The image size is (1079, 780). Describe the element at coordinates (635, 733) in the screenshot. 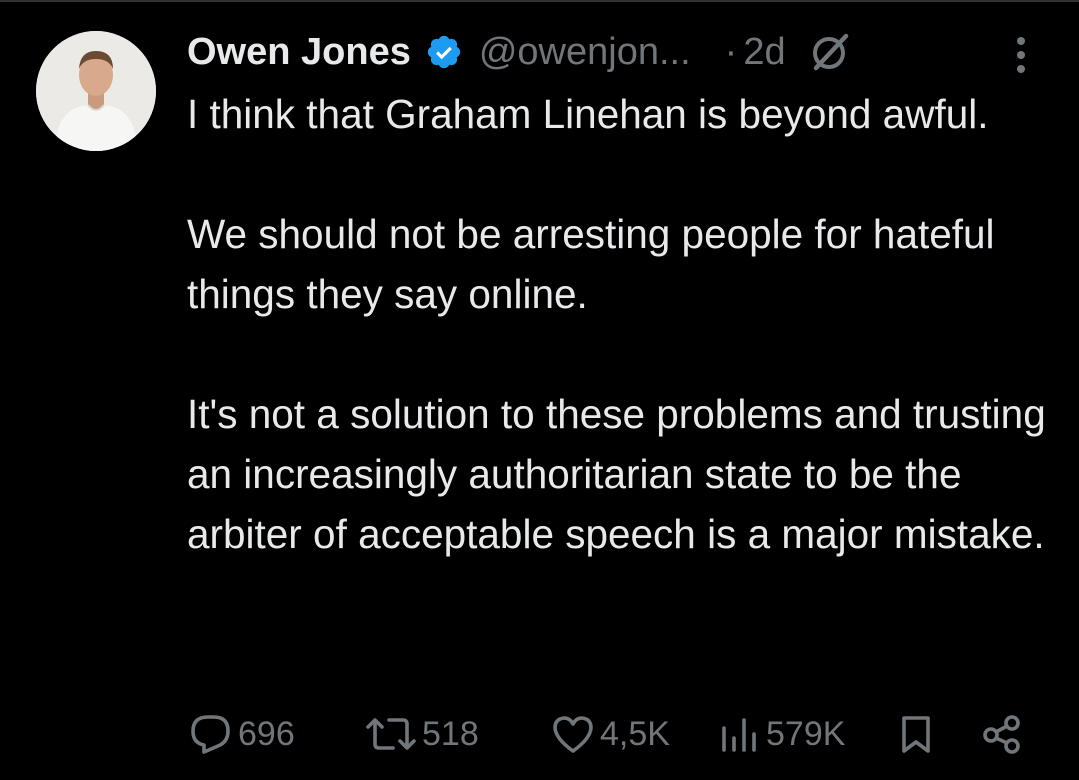

I see `like-count: 4,5K` at that location.